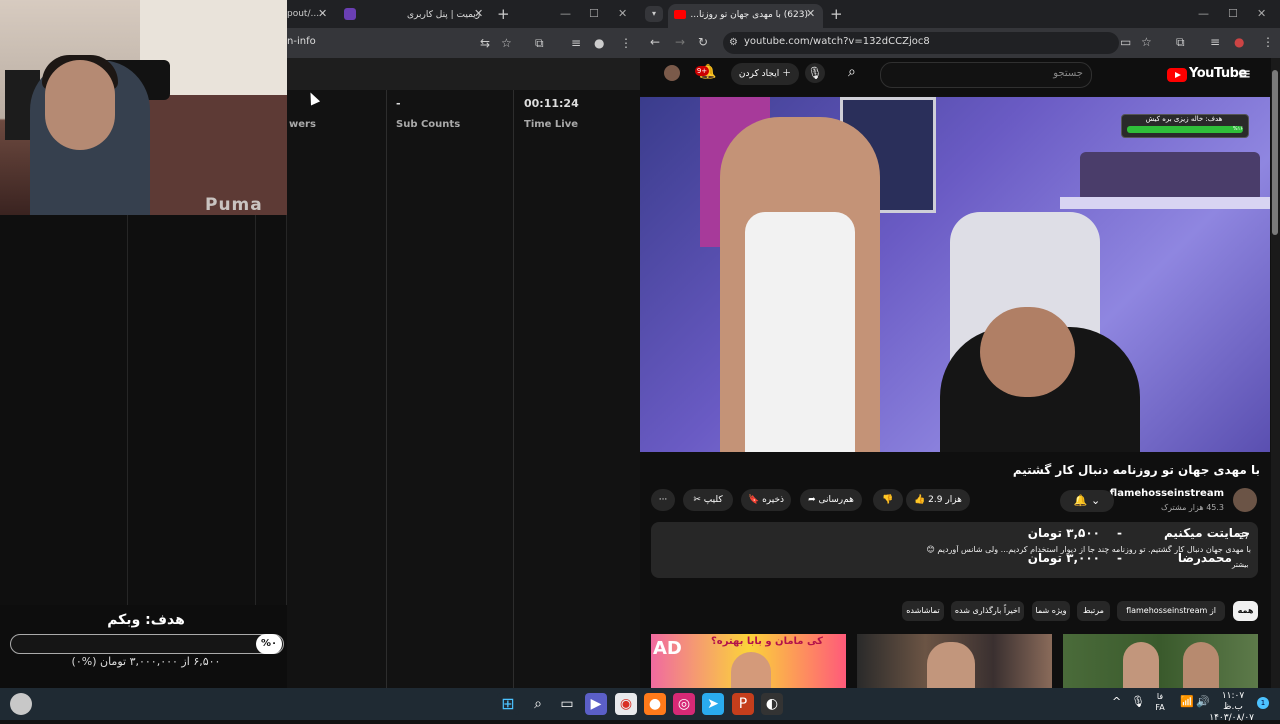 Image resolution: width=1280 pixels, height=724 pixels. What do you see at coordinates (1116, 701) in the screenshot?
I see `tray-overflow-icon: ^` at bounding box center [1116, 701].